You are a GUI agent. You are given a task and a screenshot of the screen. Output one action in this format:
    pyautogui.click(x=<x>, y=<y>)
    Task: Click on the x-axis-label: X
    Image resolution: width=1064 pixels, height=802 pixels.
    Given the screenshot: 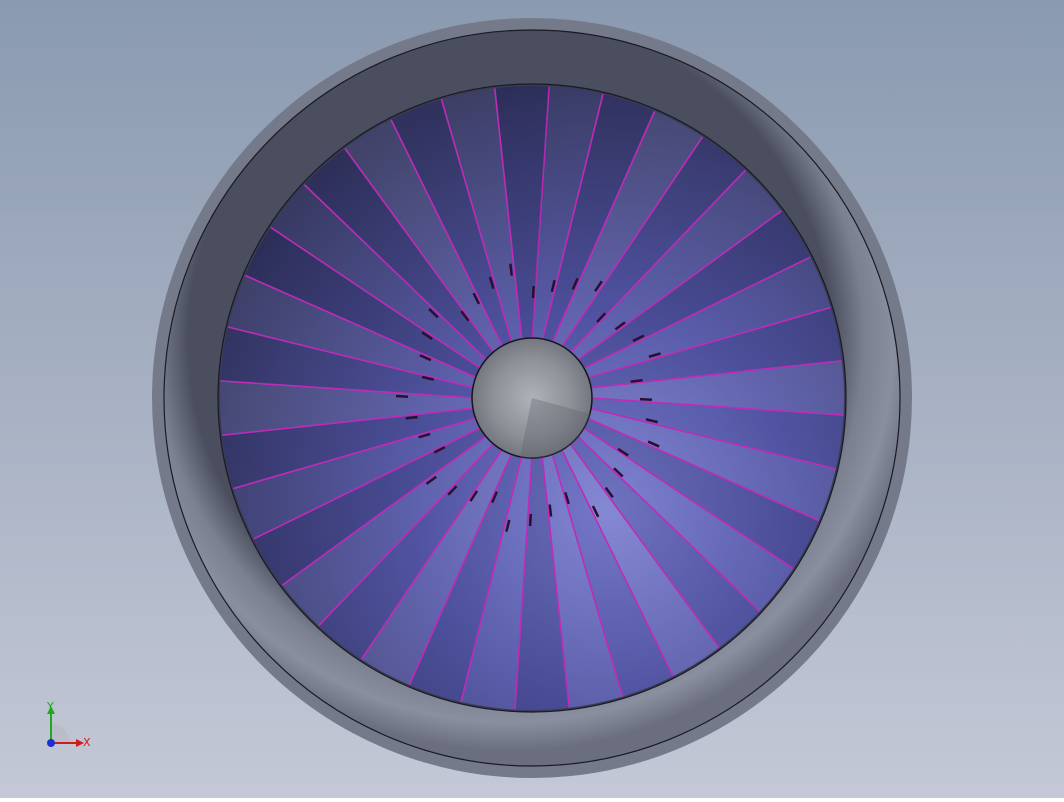 What is the action you would take?
    pyautogui.click(x=87, y=742)
    